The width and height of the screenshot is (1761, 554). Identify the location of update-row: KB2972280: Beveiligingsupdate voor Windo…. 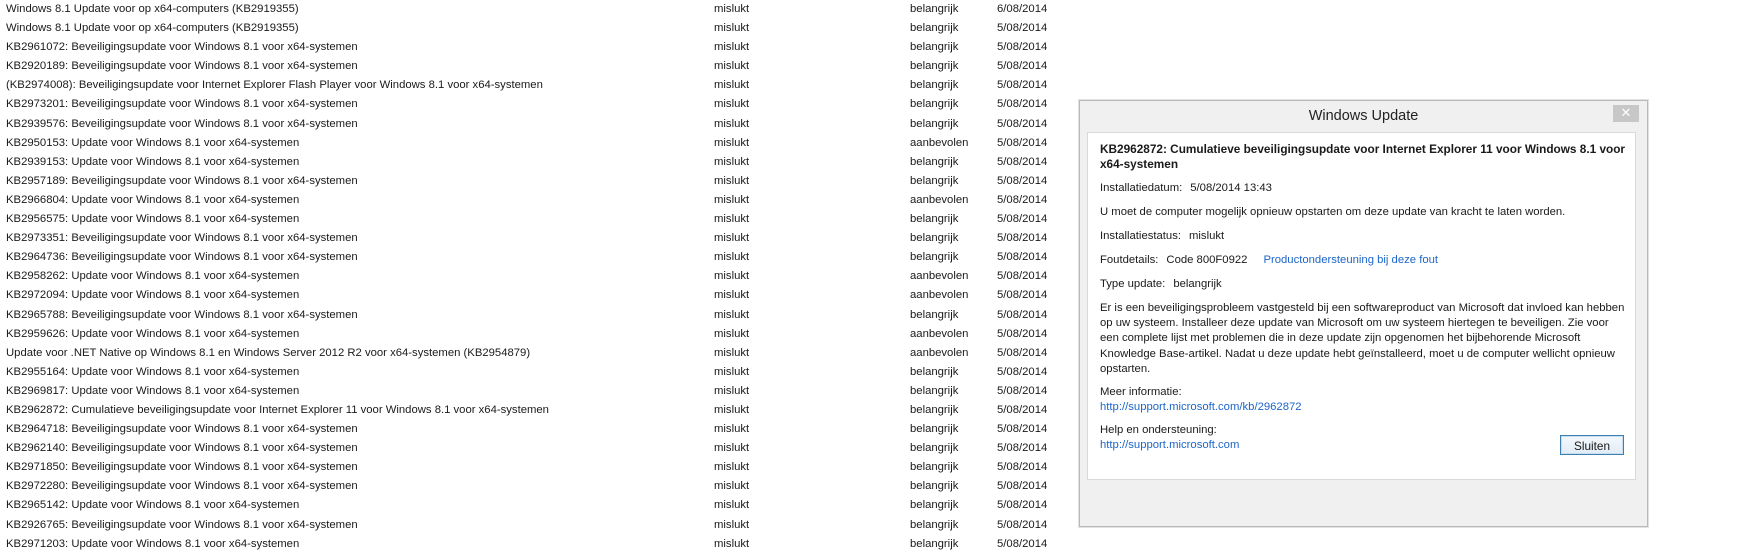
(535, 486).